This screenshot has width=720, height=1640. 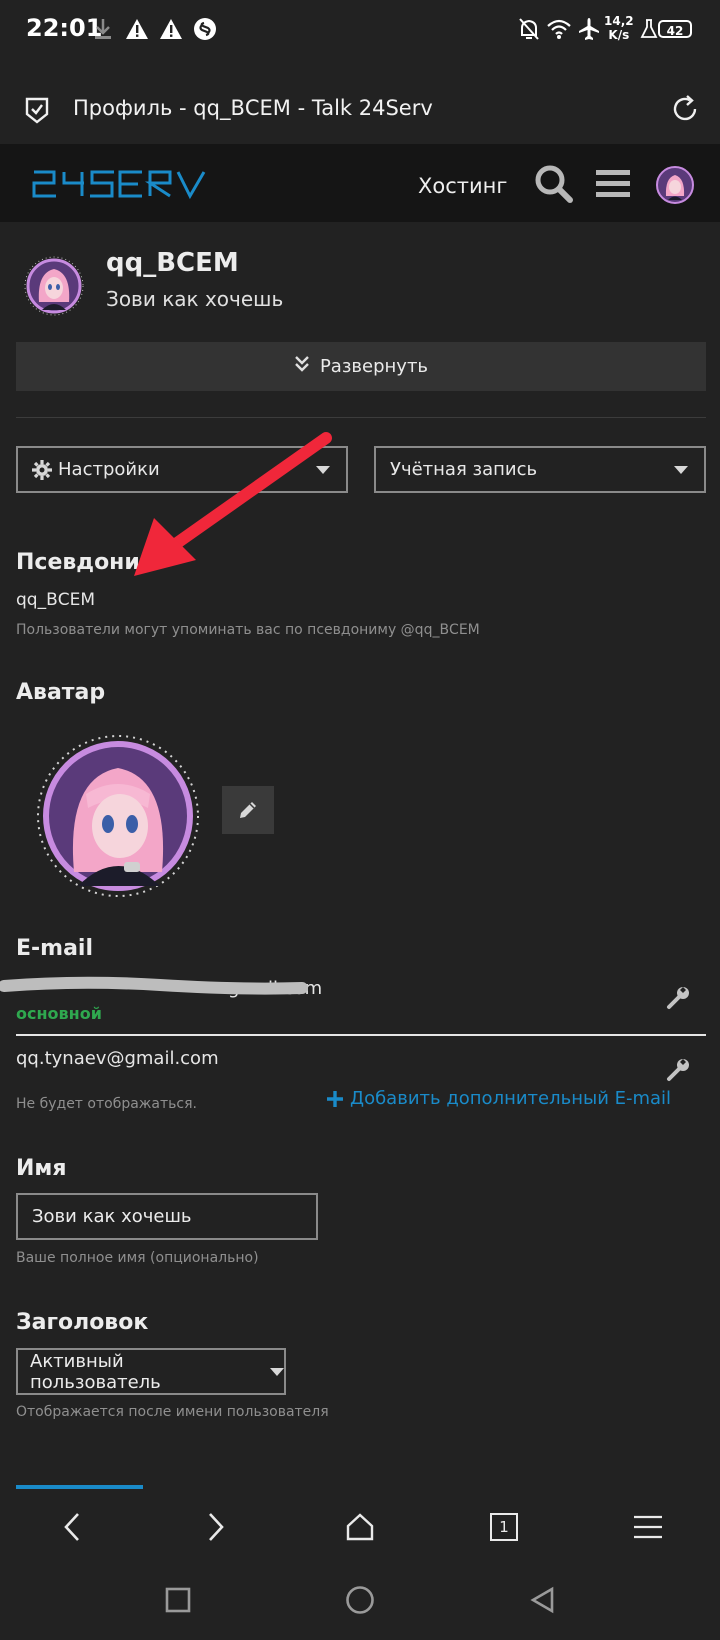 I want to click on network-speed: 14,2 K/s, so click(x=619, y=28).